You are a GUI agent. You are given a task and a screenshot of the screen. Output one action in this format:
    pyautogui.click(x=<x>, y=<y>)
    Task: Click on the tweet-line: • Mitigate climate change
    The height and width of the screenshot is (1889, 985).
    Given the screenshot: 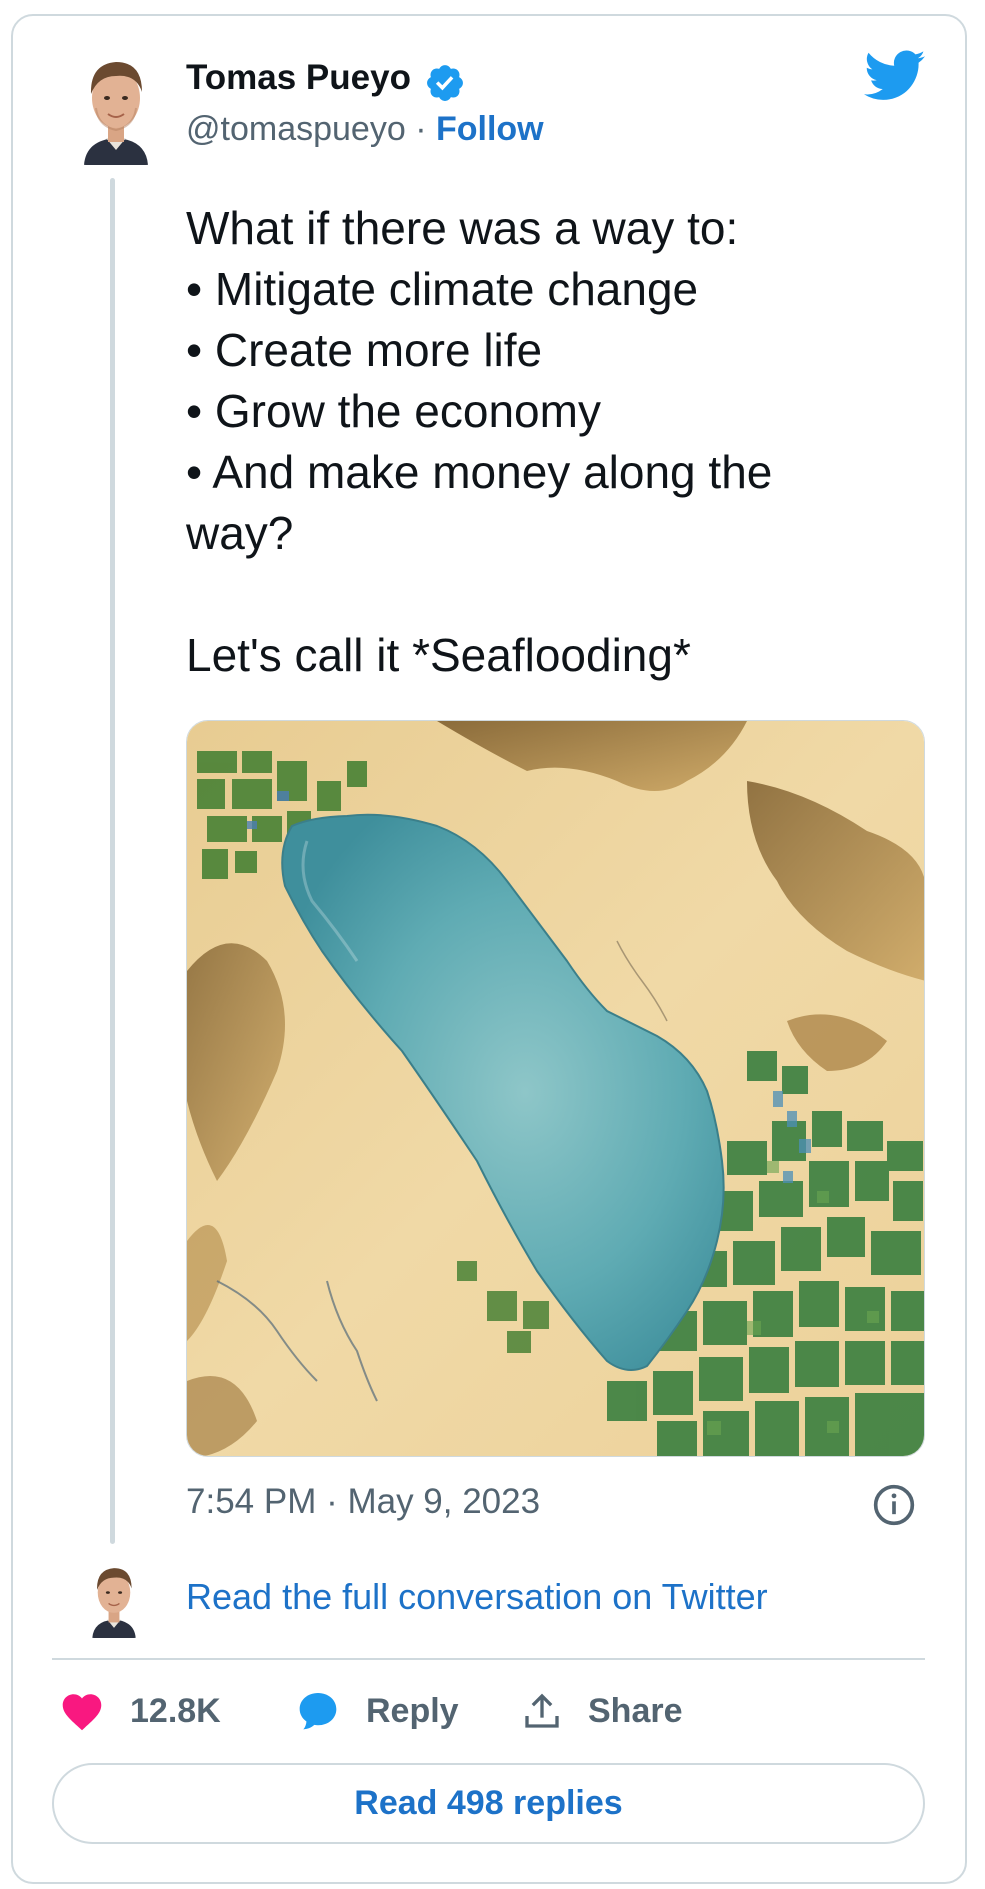 What is the action you would take?
    pyautogui.click(x=442, y=289)
    